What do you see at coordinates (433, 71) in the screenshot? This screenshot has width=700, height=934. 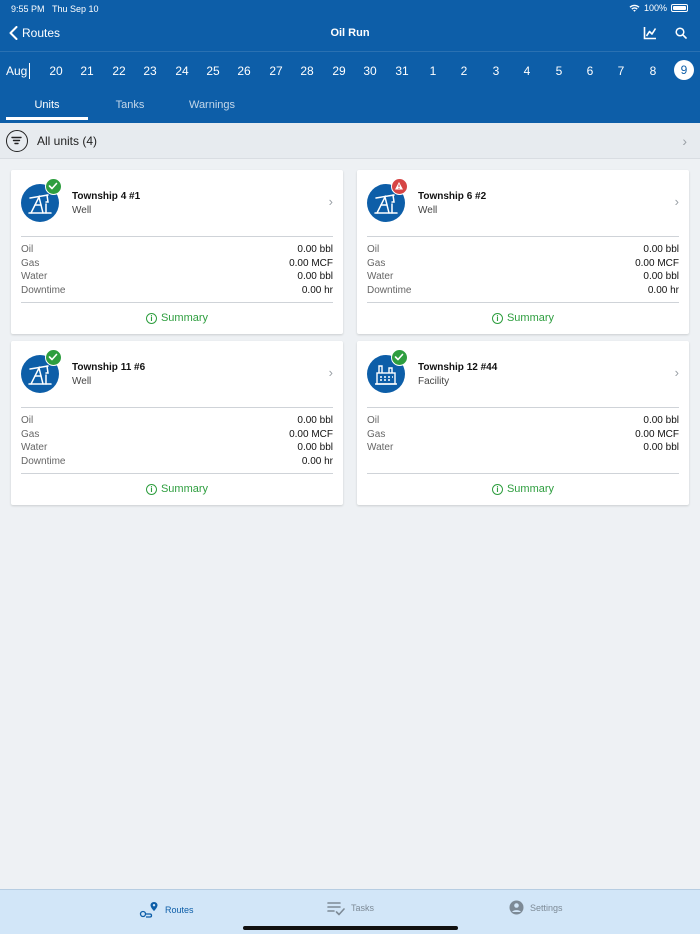 I see `date-day: 1` at bounding box center [433, 71].